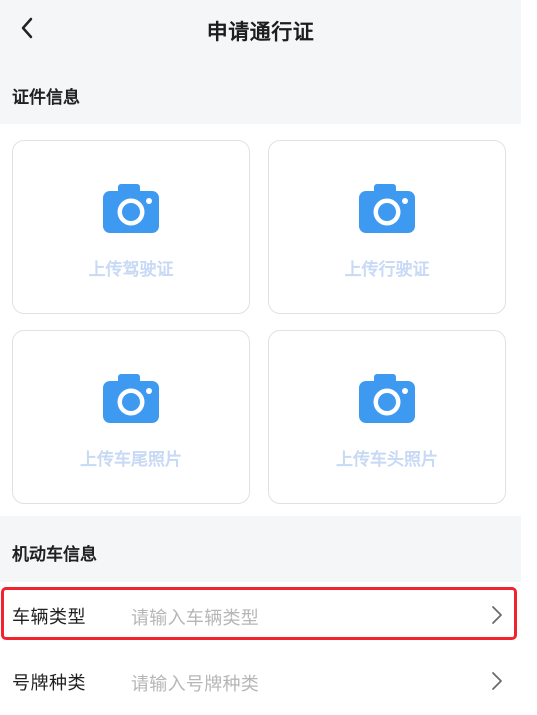 Image resolution: width=537 pixels, height=715 pixels. I want to click on documents-section-header: 证件信息, so click(260, 90).